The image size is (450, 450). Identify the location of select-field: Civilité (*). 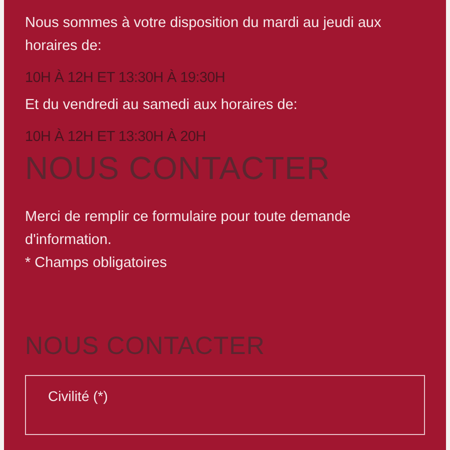
(225, 404).